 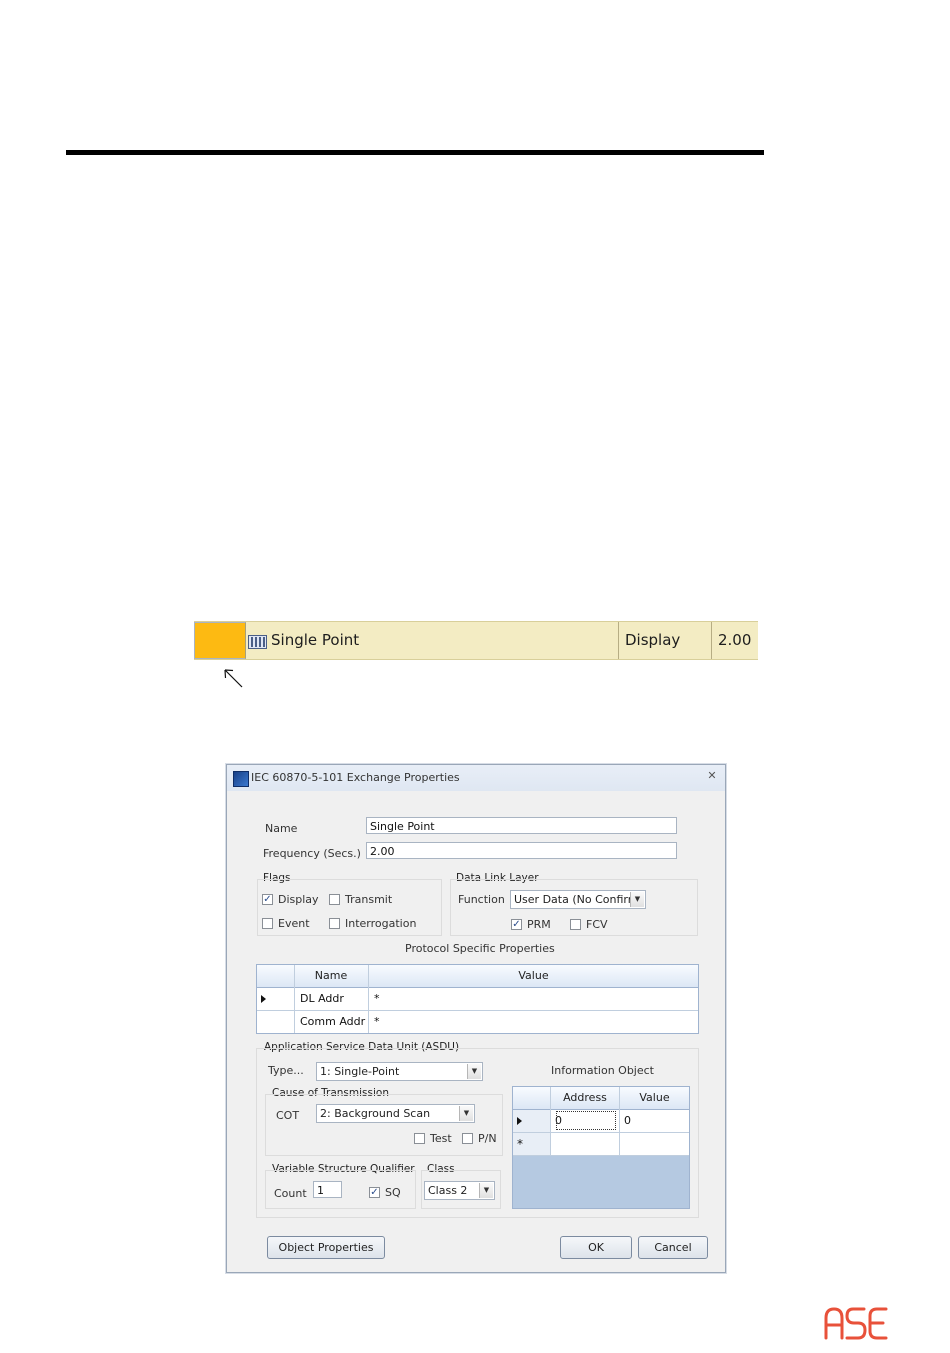 I want to click on function-value: User Data (No Confirm, so click(x=576, y=899).